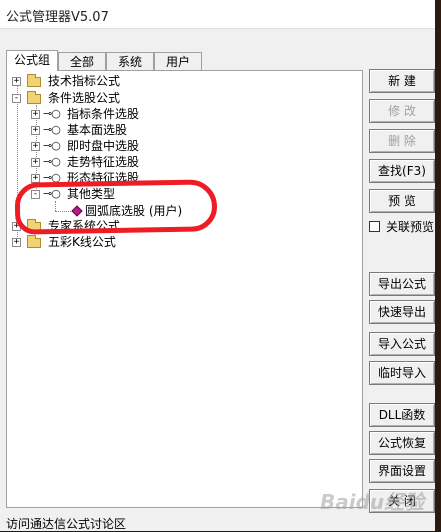  Describe the element at coordinates (217, 14) in the screenshot. I see `title-bar: 公式管理器V5.07` at that location.